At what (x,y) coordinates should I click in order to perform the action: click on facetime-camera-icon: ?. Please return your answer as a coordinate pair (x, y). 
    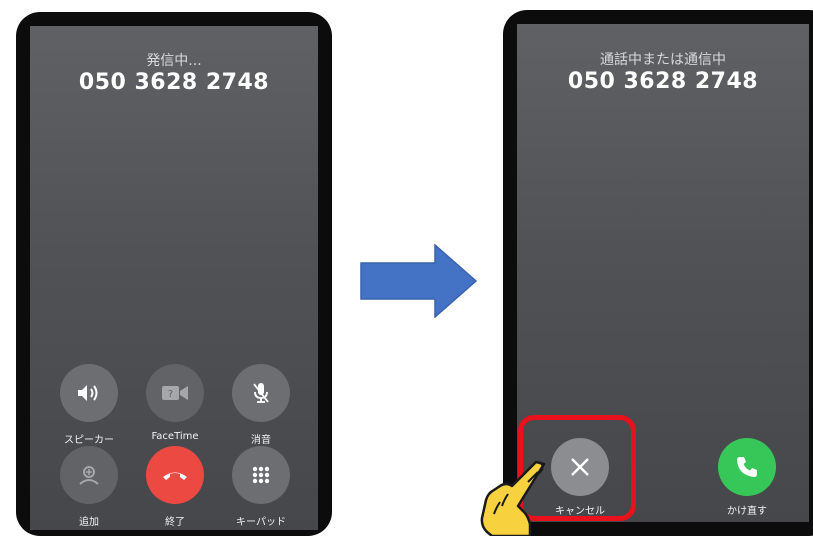
    Looking at the image, I should click on (175, 393).